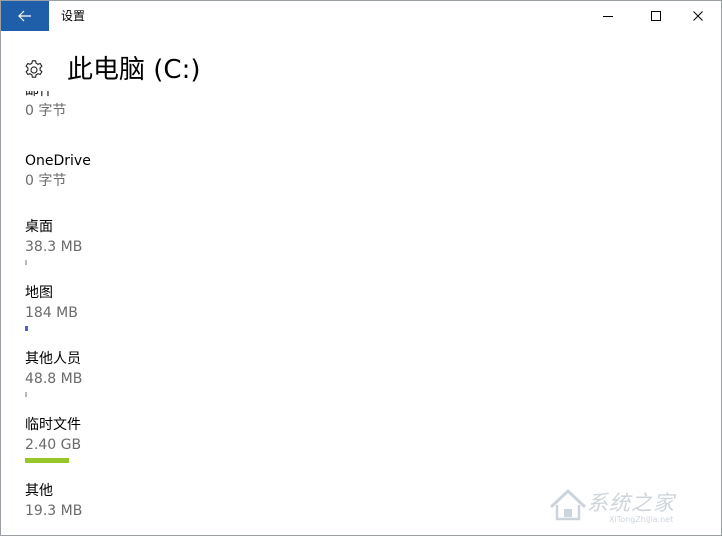 This screenshot has height=536, width=722. I want to click on watermark-url: XiTongZhiJia.net, so click(641, 519).